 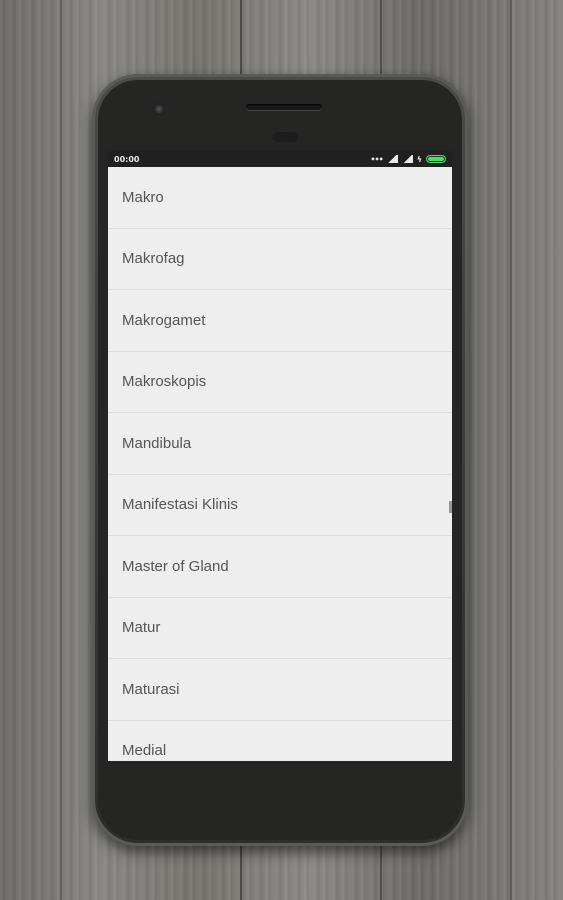 I want to click on proximity-sensor, so click(x=285, y=137).